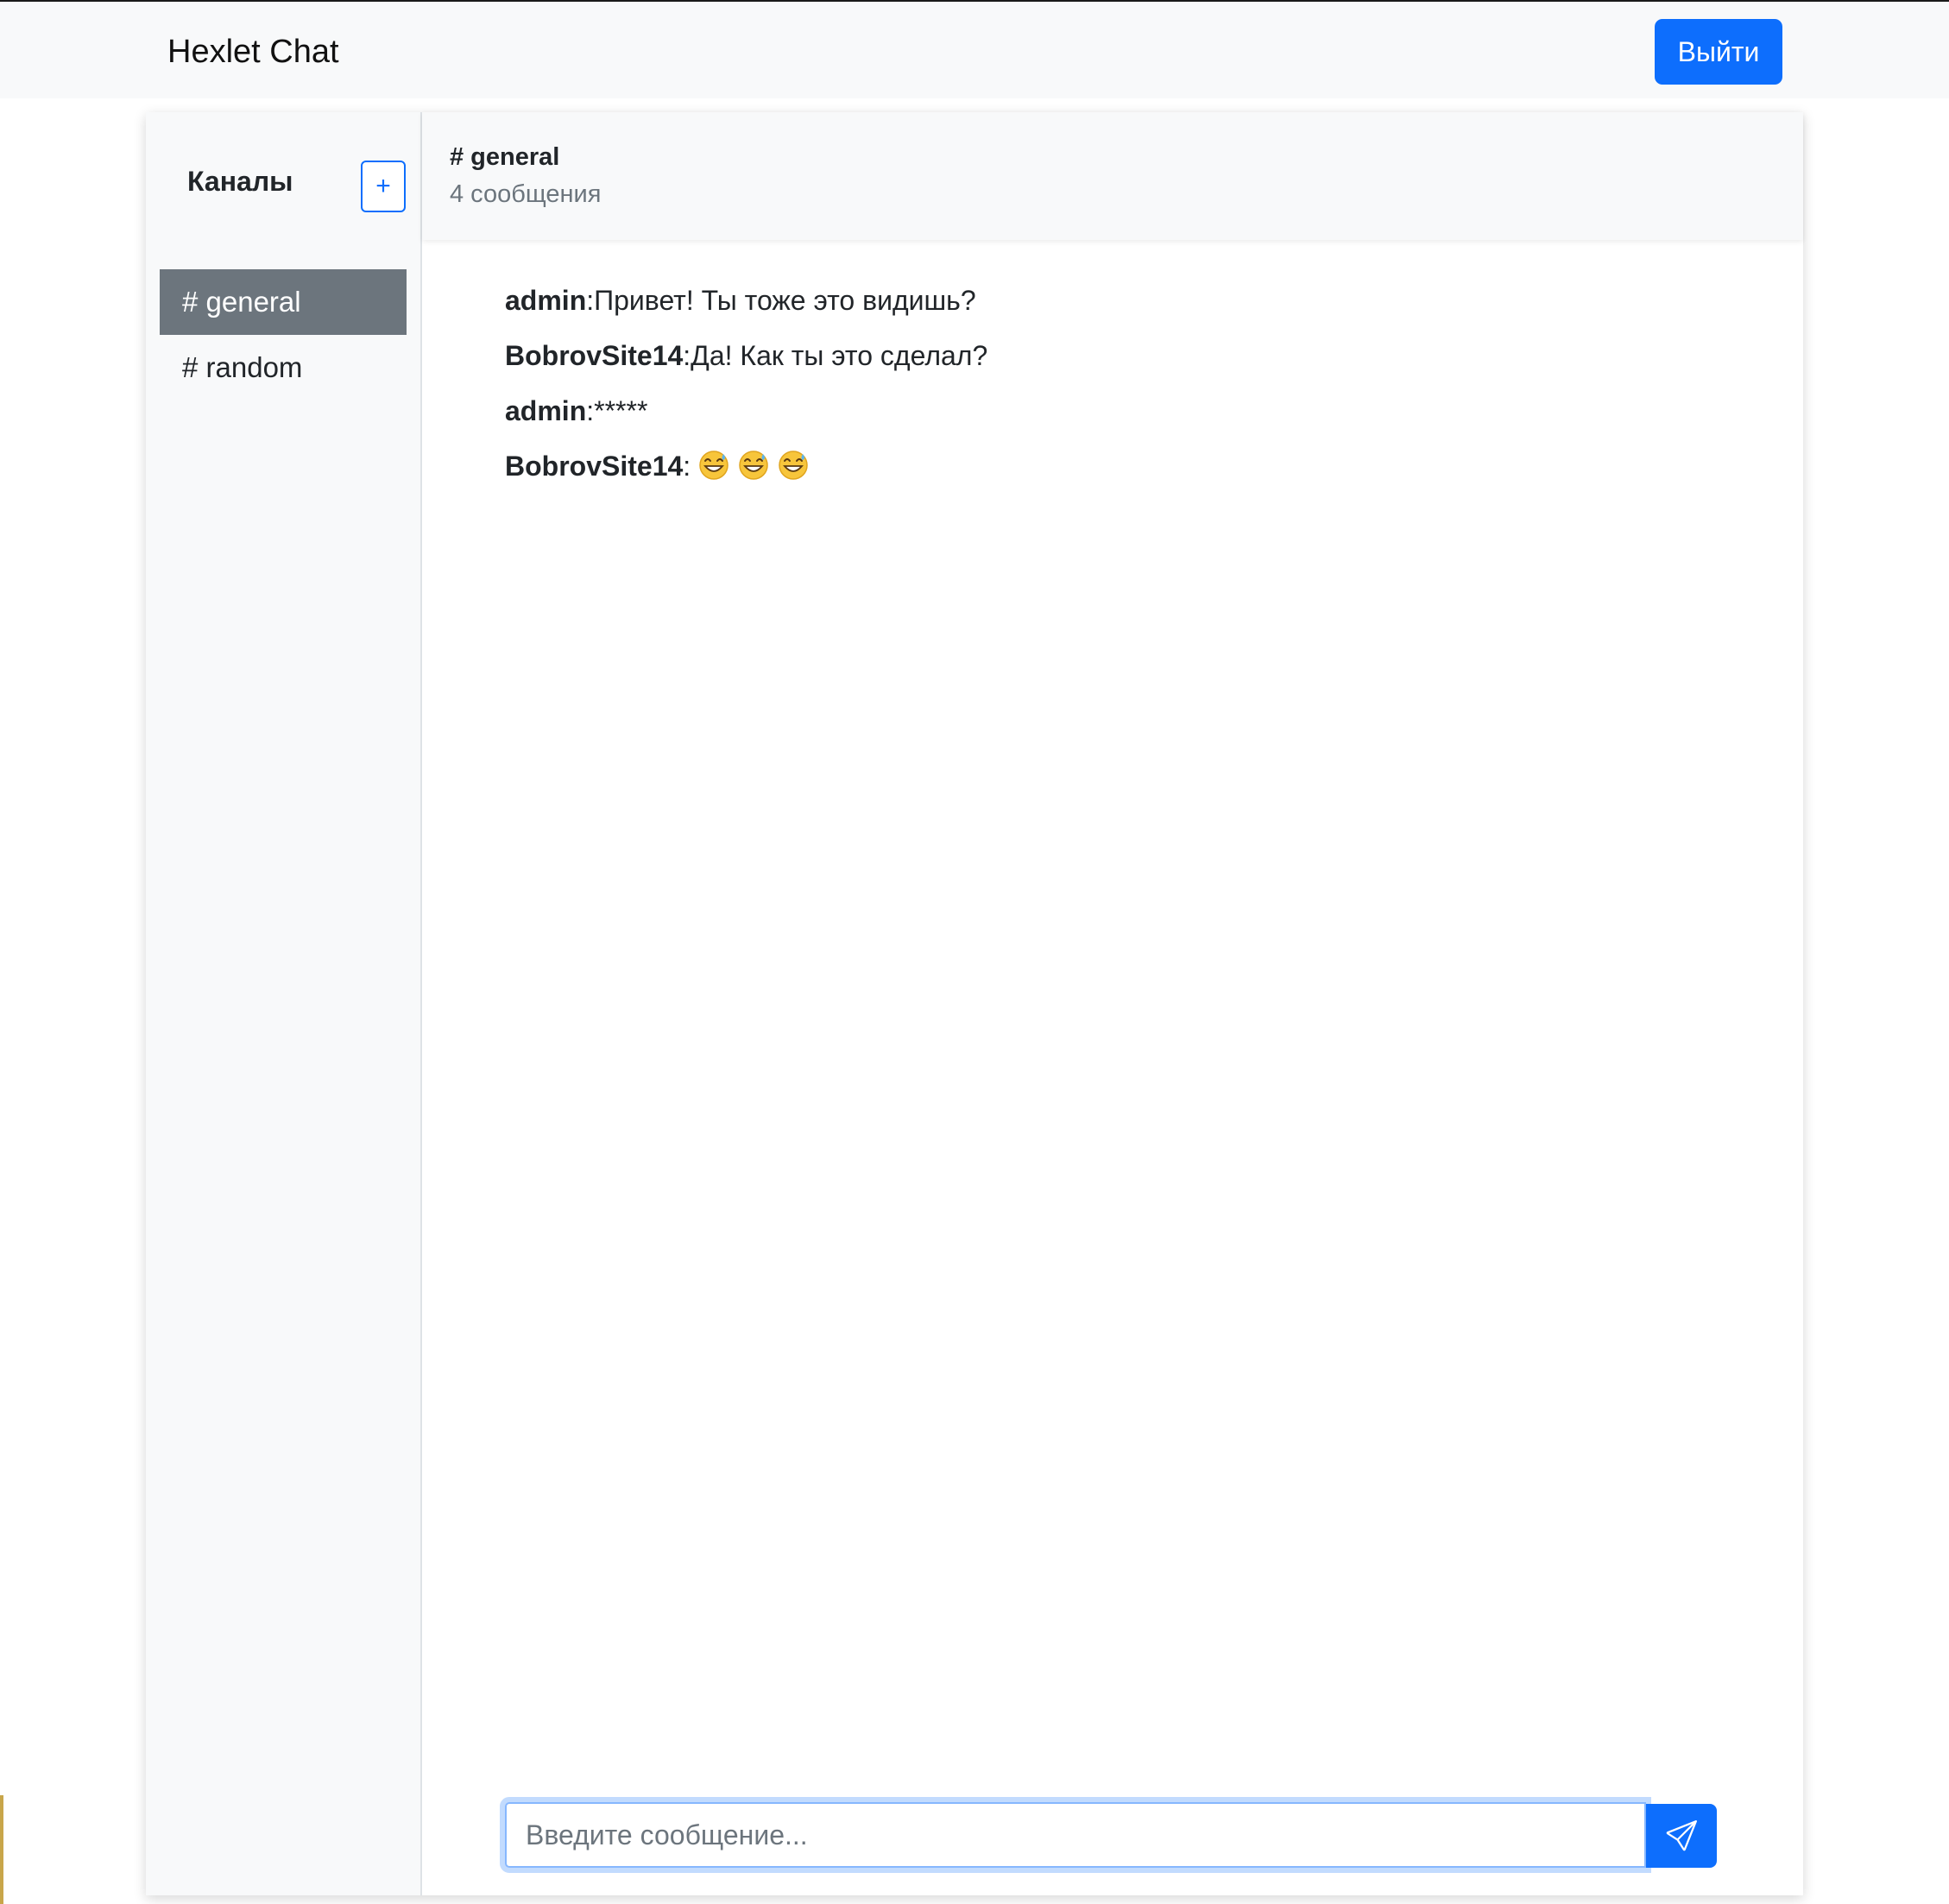  What do you see at coordinates (1118, 309) in the screenshot?
I see `message-item: admin:Привет! Ты тоже это видишь?` at bounding box center [1118, 309].